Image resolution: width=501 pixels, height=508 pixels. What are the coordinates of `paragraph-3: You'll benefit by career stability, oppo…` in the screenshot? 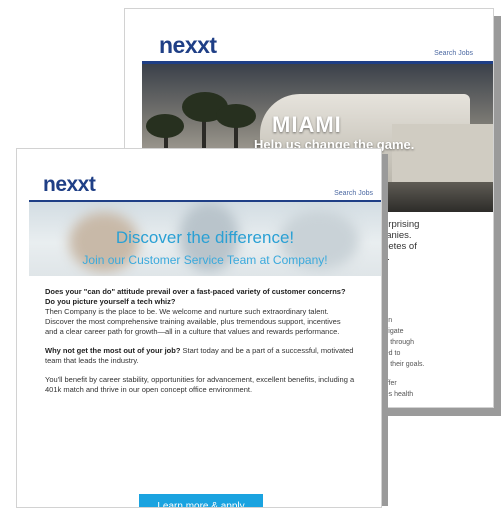 It's located at (200, 384).